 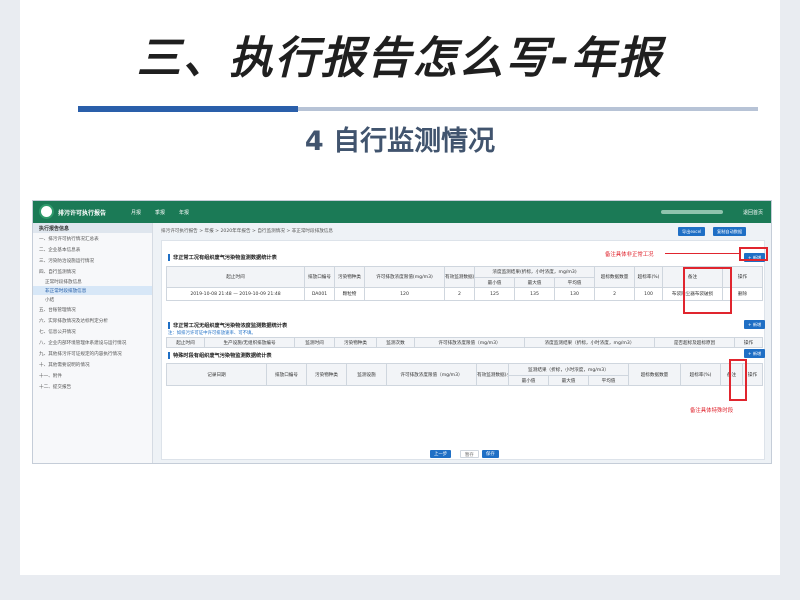 What do you see at coordinates (753, 212) in the screenshot?
I see `logout-link: 退回首页` at bounding box center [753, 212].